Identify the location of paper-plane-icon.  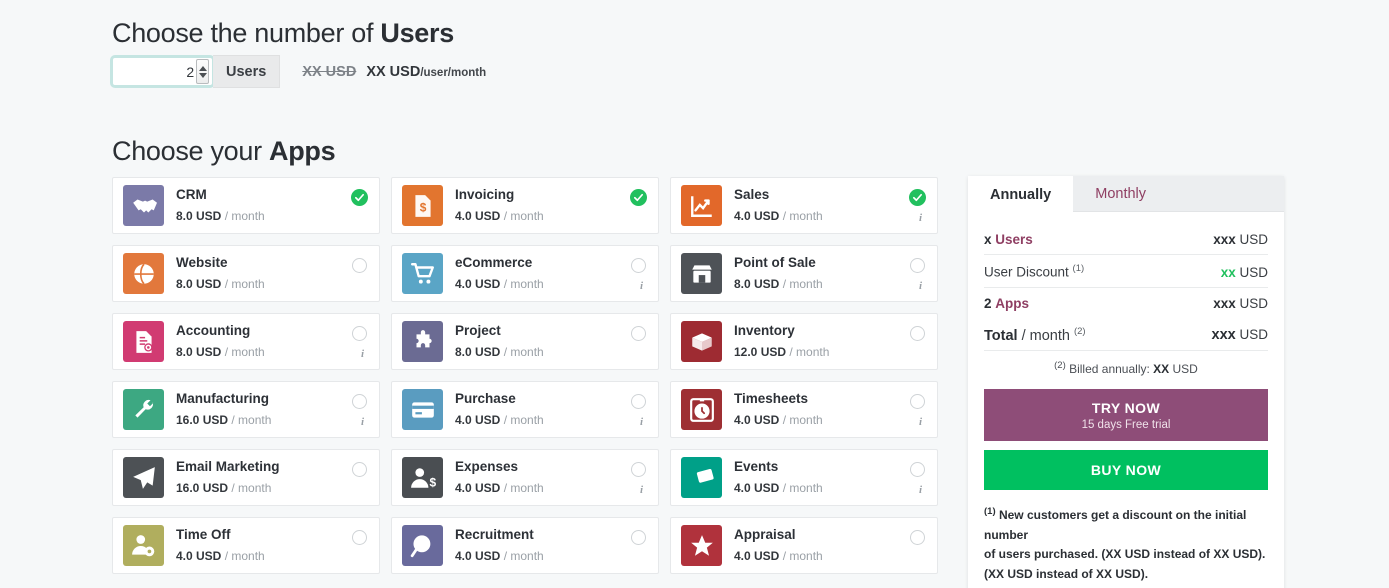
(143, 477).